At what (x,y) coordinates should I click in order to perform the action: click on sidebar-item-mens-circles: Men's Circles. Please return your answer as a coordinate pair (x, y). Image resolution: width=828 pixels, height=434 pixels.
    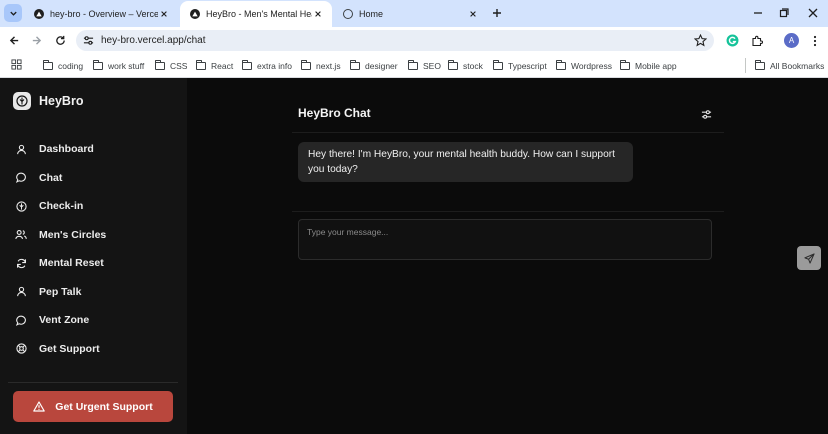
    Looking at the image, I should click on (93, 235).